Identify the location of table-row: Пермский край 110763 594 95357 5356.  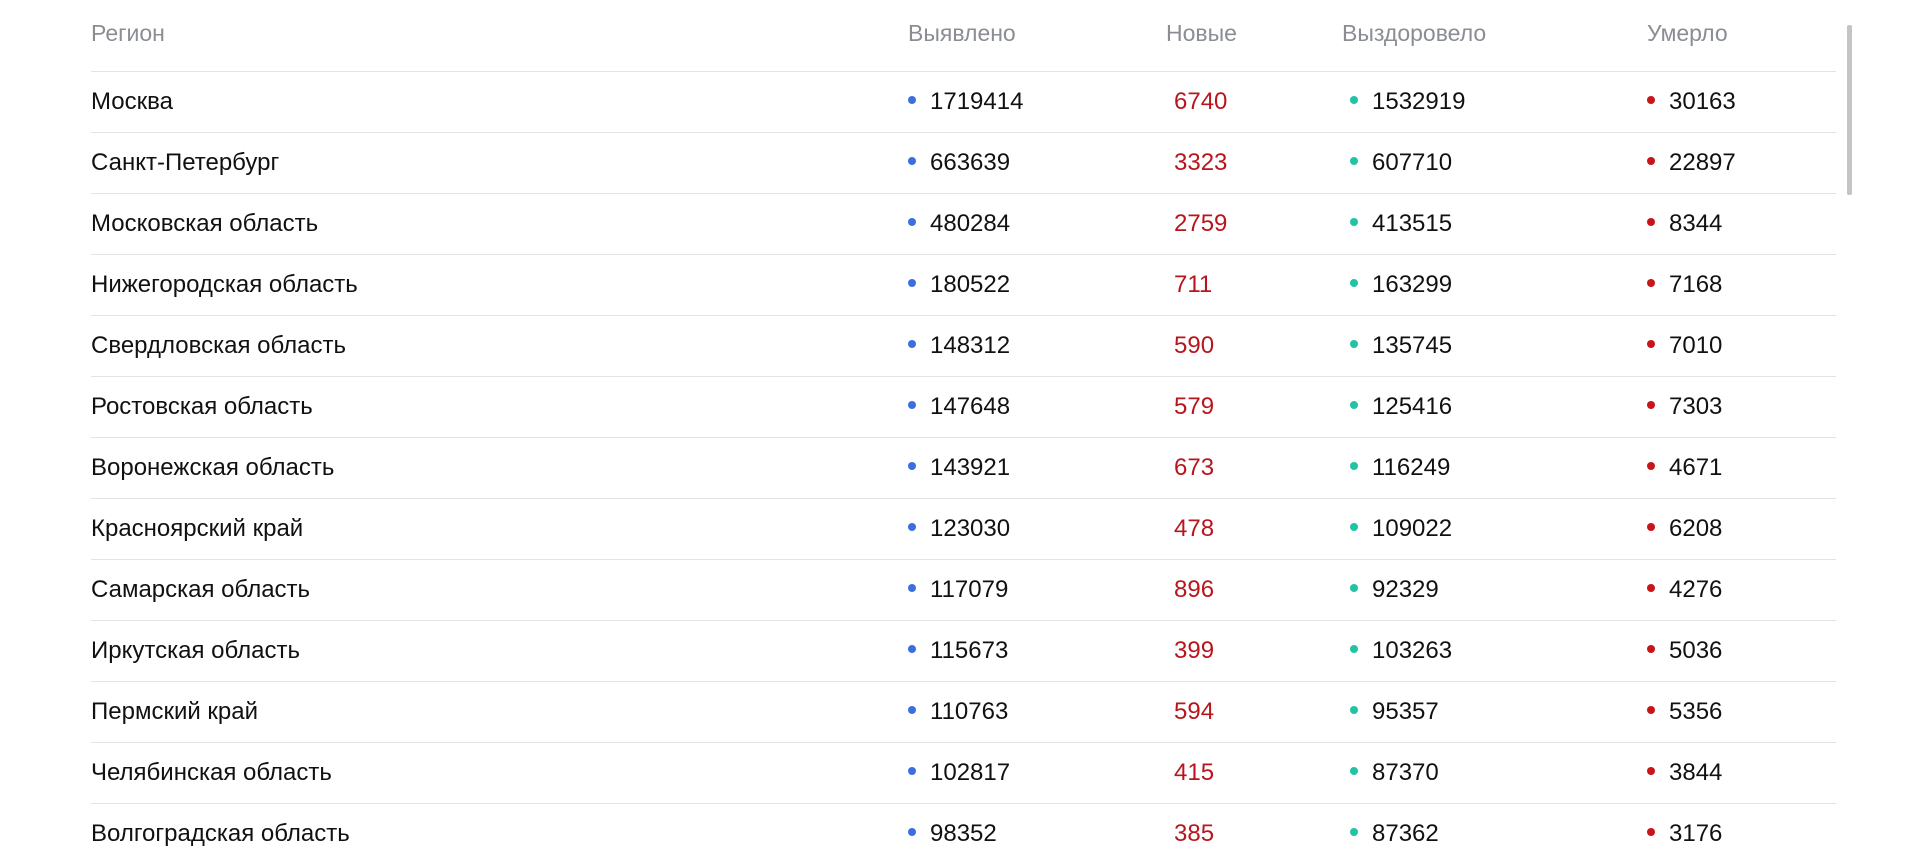
(963, 712).